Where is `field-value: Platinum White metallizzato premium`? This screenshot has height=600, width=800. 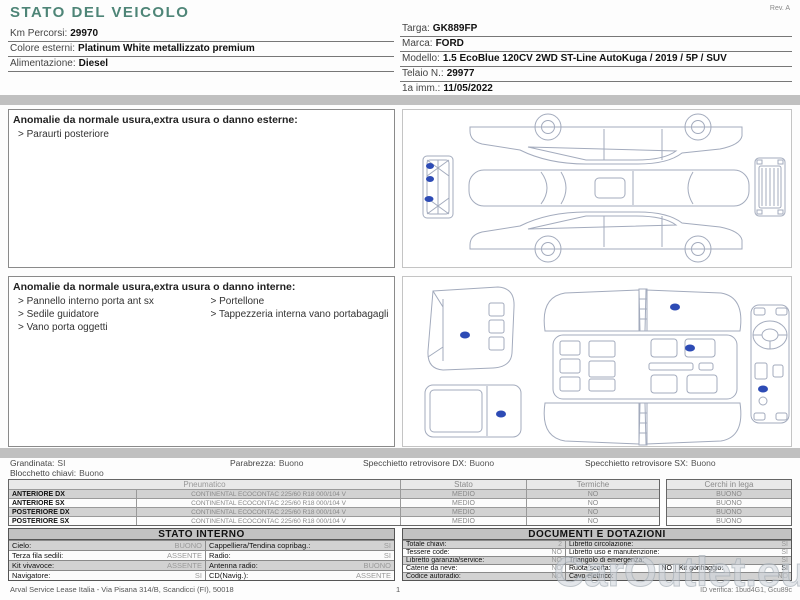
field-value: Platinum White metallizzato premium is located at coordinates (166, 48).